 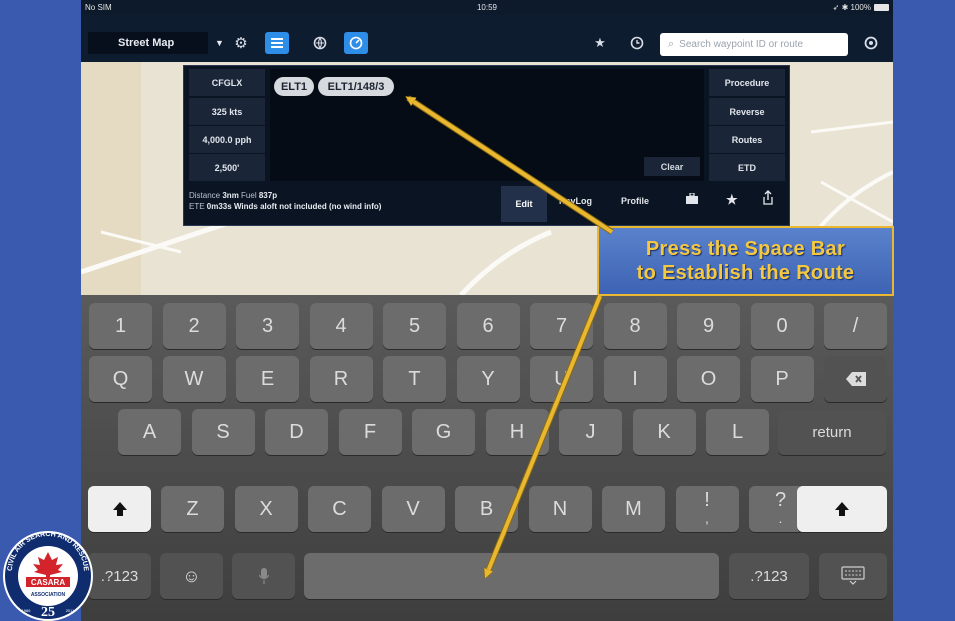 I want to click on clock: 10:59, so click(x=487, y=7).